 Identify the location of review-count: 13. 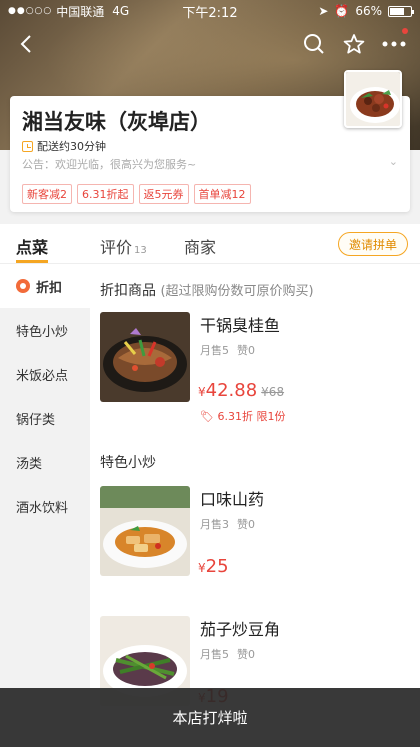
(140, 250).